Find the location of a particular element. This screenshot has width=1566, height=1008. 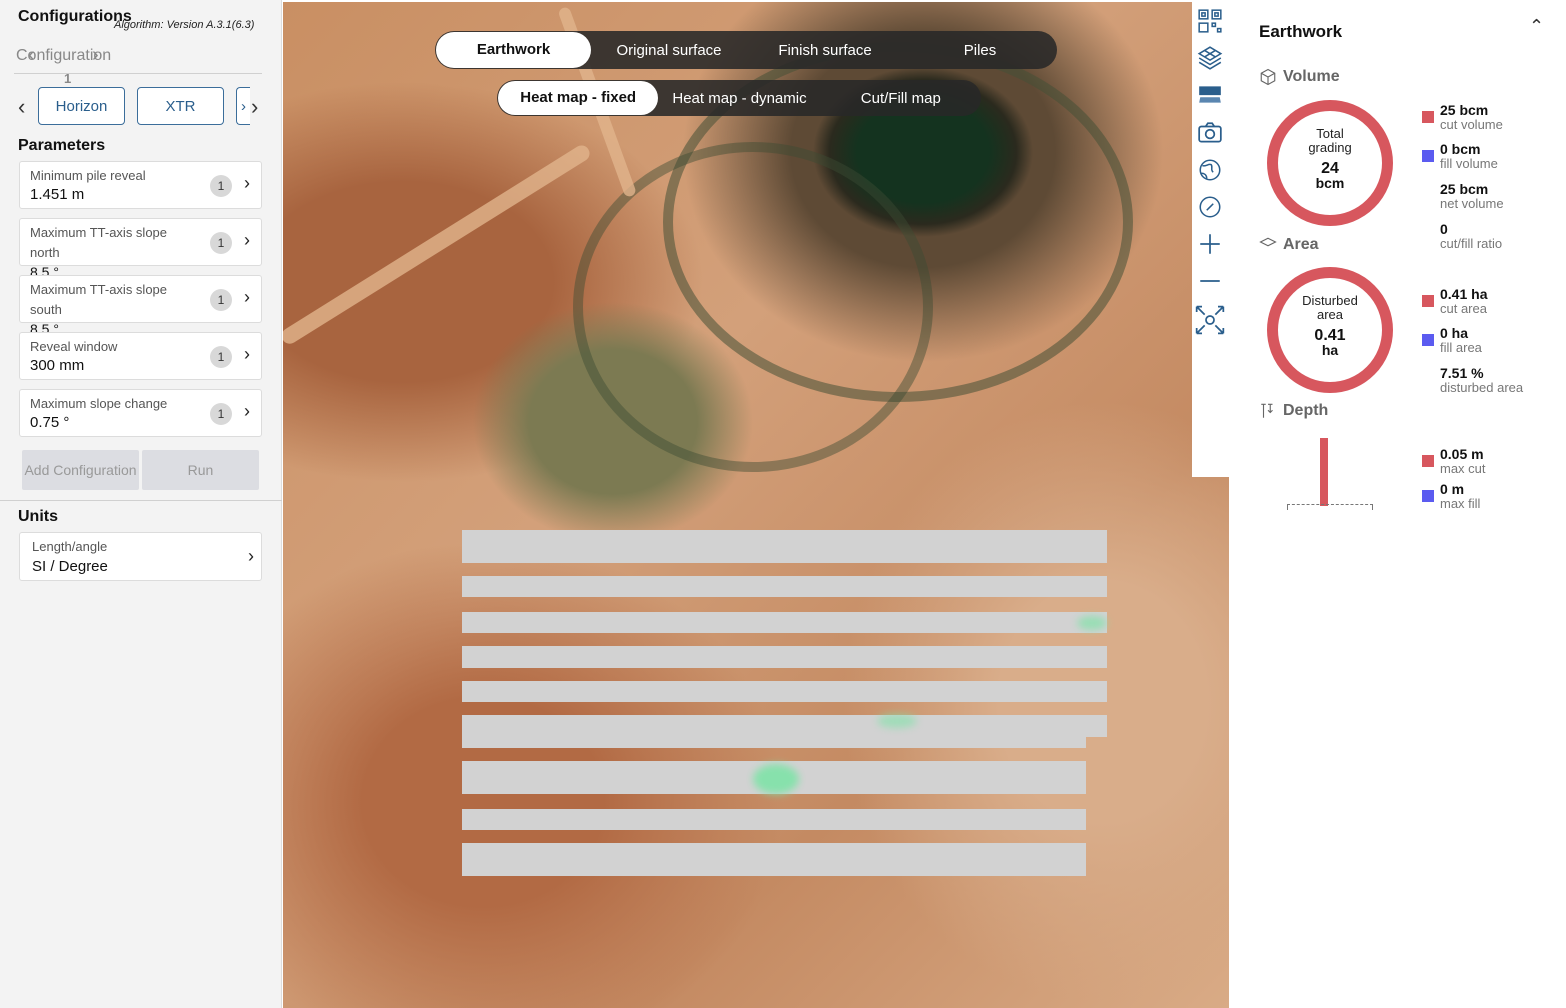

stat-caption: net volume is located at coordinates (1472, 203).